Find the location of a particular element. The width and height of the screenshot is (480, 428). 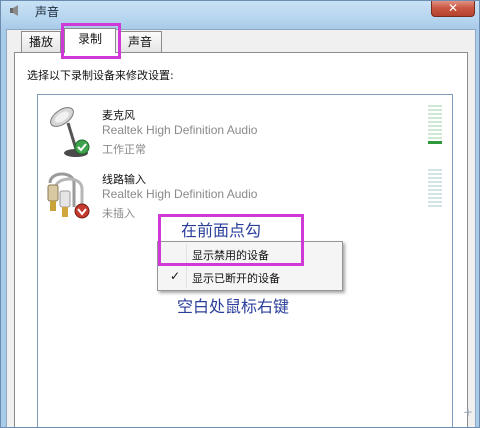

tab-label: 声音 is located at coordinates (139, 42).